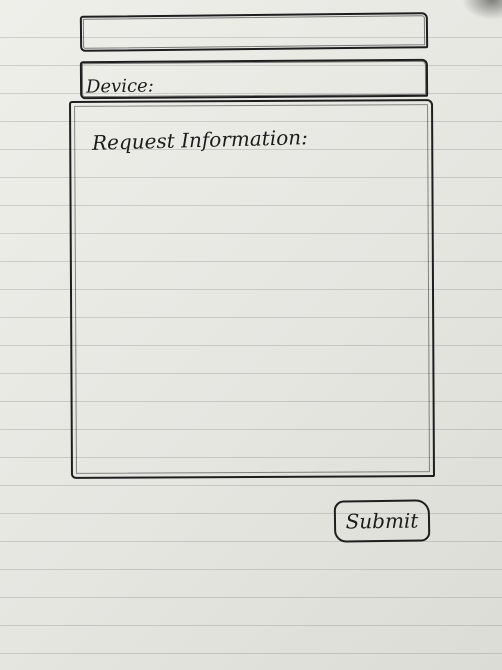 The width and height of the screenshot is (502, 670). I want to click on submit-button-label: Submit, so click(382, 521).